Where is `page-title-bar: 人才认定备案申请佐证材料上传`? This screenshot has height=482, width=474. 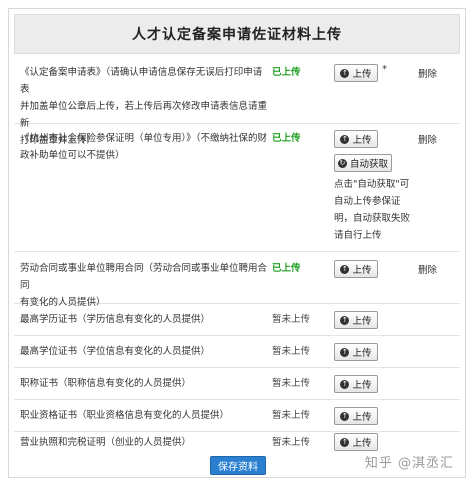
page-title-bar: 人才认定备案申请佐证材料上传 is located at coordinates (237, 34).